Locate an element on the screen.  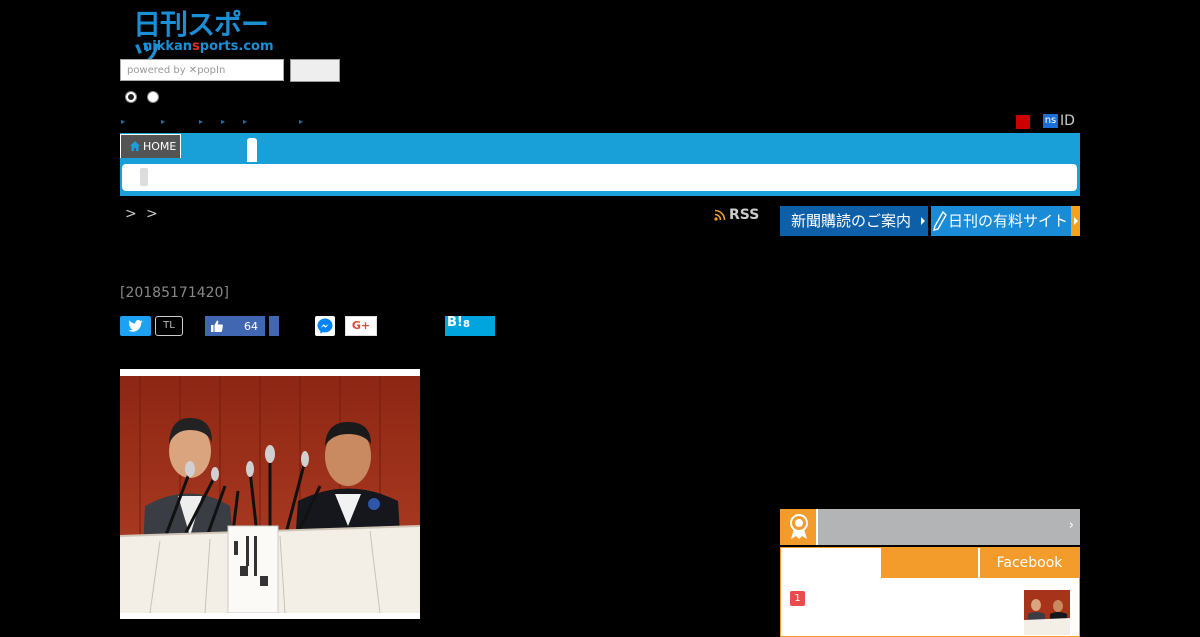
ranking-thumbnail-image is located at coordinates (1047, 612).